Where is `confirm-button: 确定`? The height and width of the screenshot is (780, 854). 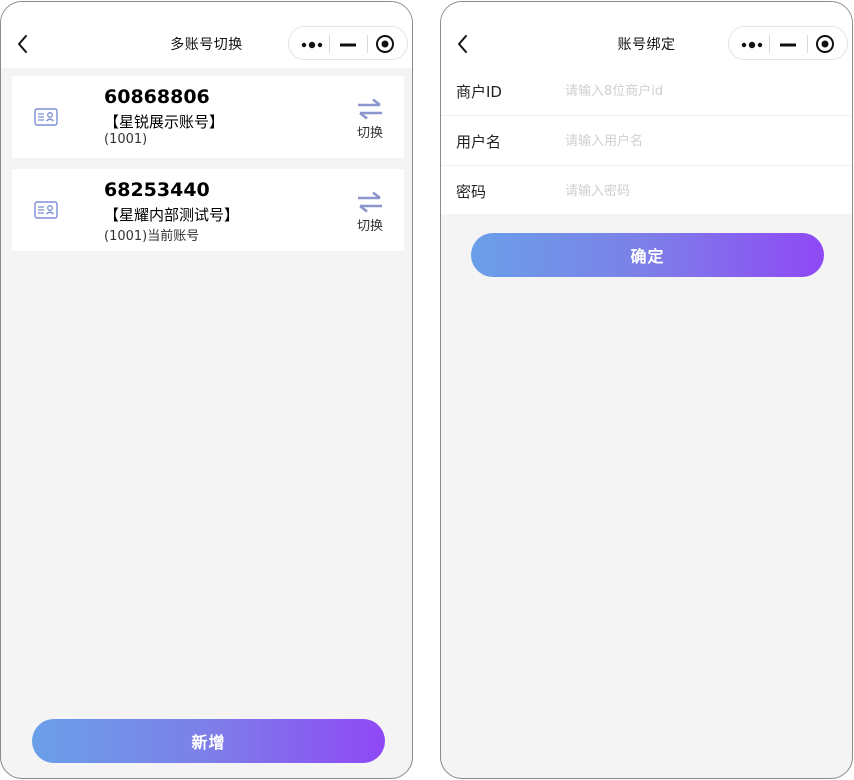
confirm-button: 确定 is located at coordinates (647, 255).